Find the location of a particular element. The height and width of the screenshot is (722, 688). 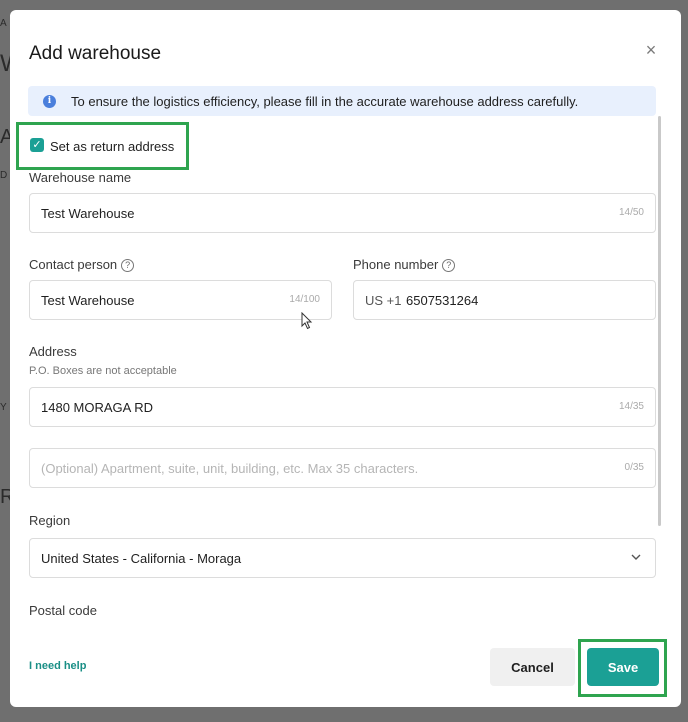

phone-number-label: Phone number? is located at coordinates (404, 264).